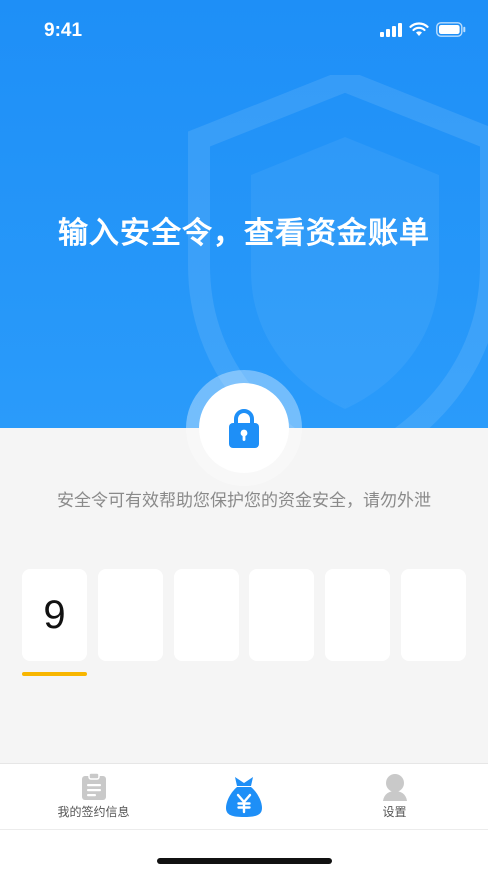  Describe the element at coordinates (394, 787) in the screenshot. I see `user-icon` at that location.